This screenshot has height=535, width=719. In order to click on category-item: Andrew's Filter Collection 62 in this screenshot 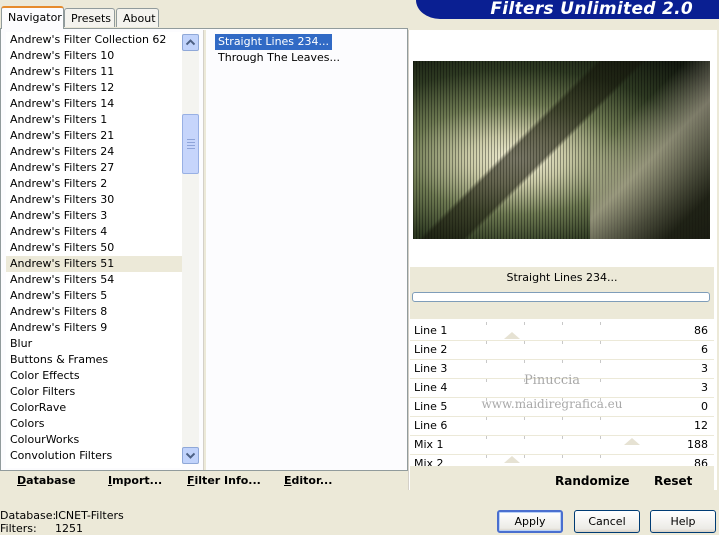, I will do `click(94, 40)`.